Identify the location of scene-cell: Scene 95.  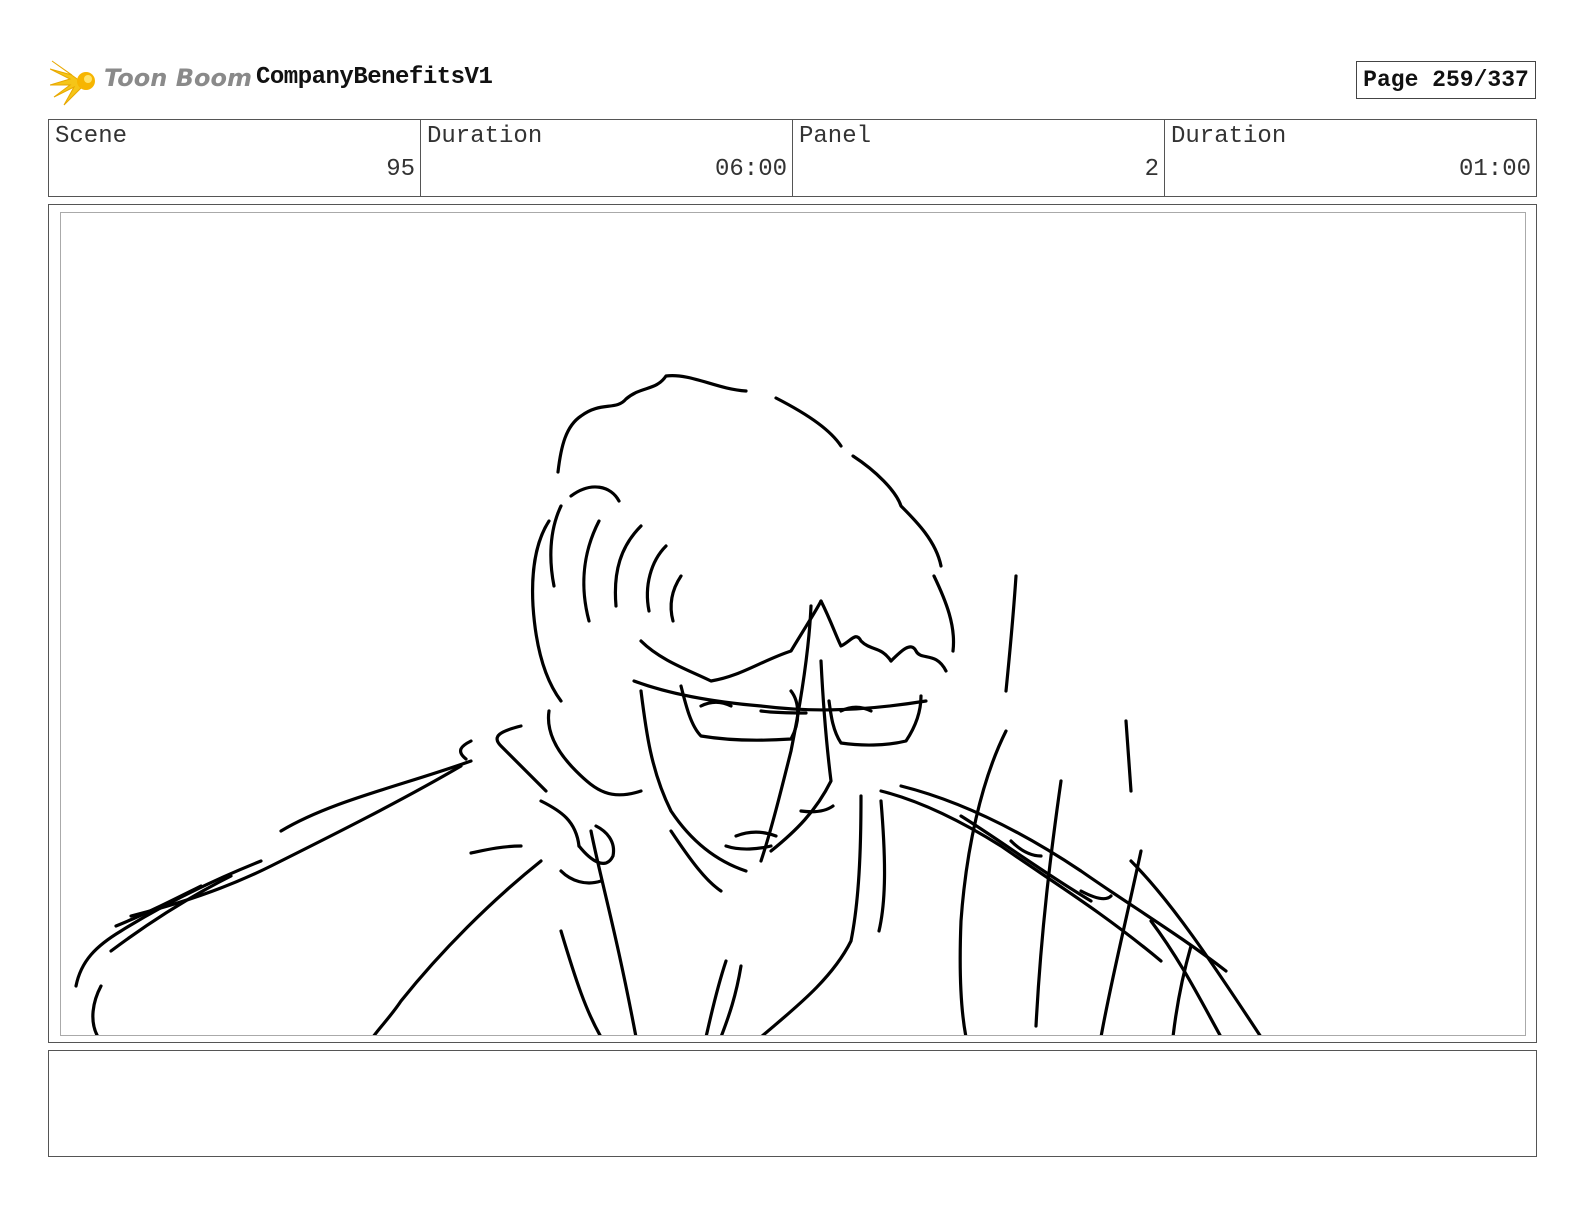
(235, 158).